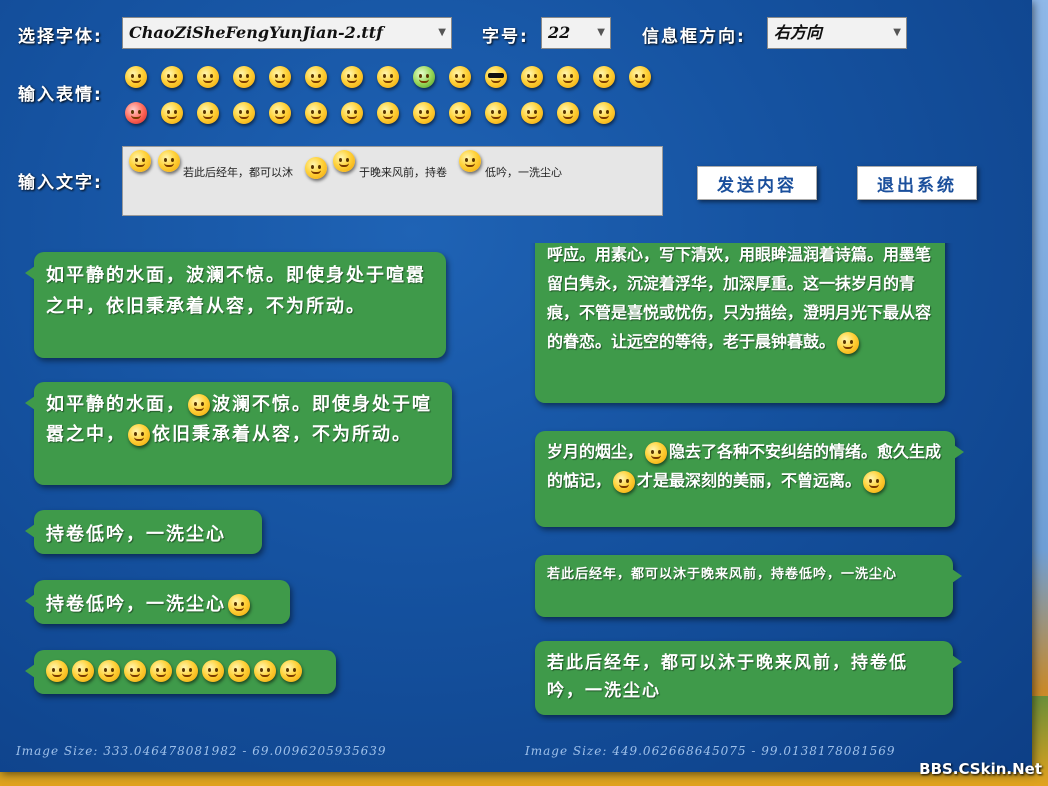  Describe the element at coordinates (523, 172) in the screenshot. I see `input-text-part3: 低吟，一洗尘心` at that location.